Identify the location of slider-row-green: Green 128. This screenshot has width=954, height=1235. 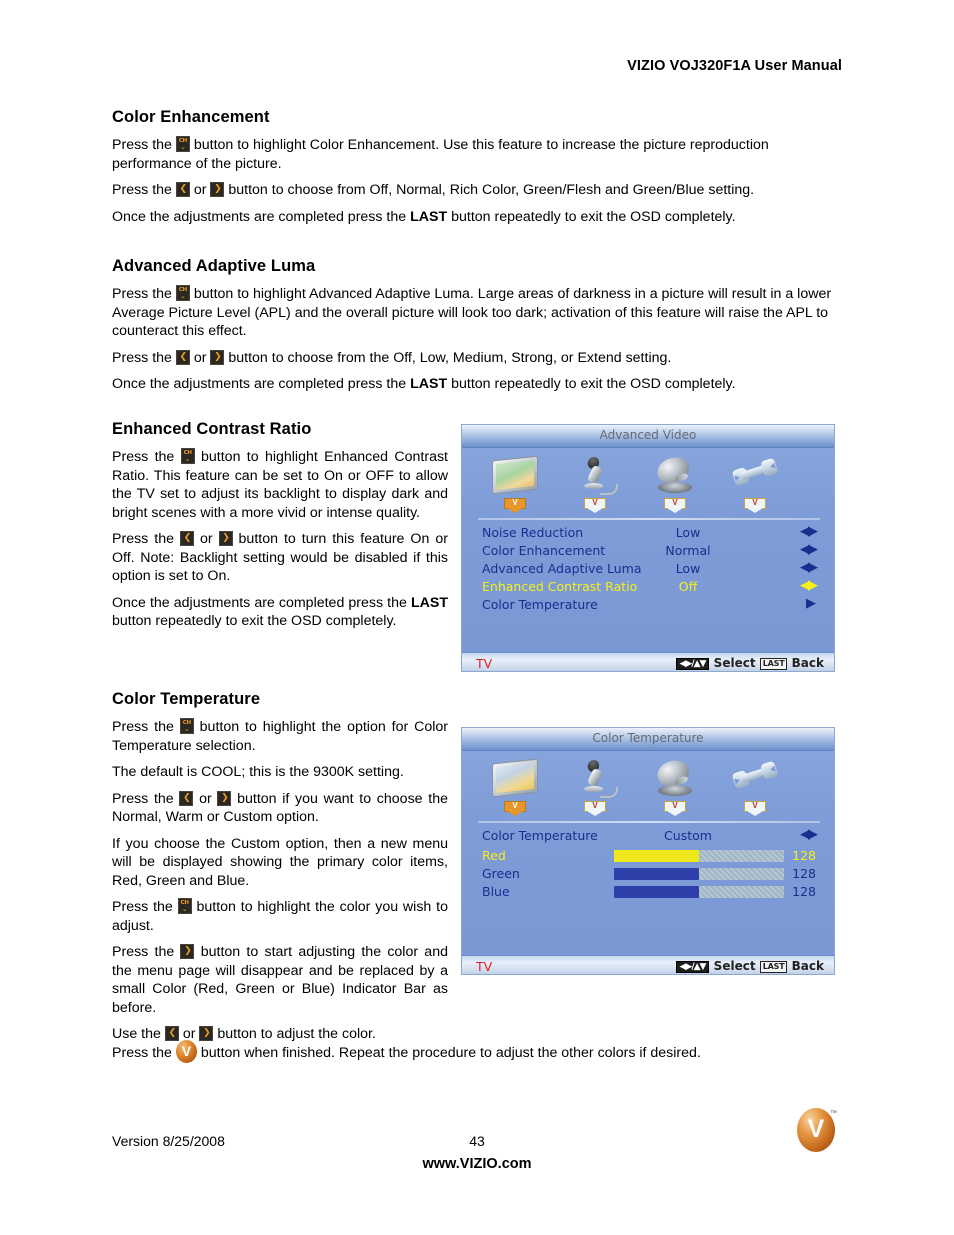
(649, 874).